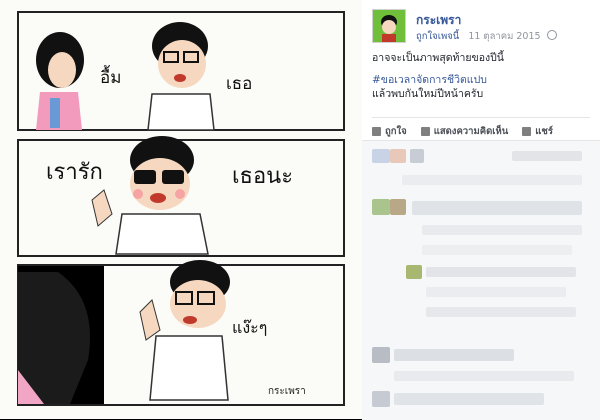 Image resolution: width=600 pixels, height=420 pixels. I want to click on post-header: กระเพรา ถูกใจเพจนี้ 11 ตุลาคม 2015, so click(483, 27).